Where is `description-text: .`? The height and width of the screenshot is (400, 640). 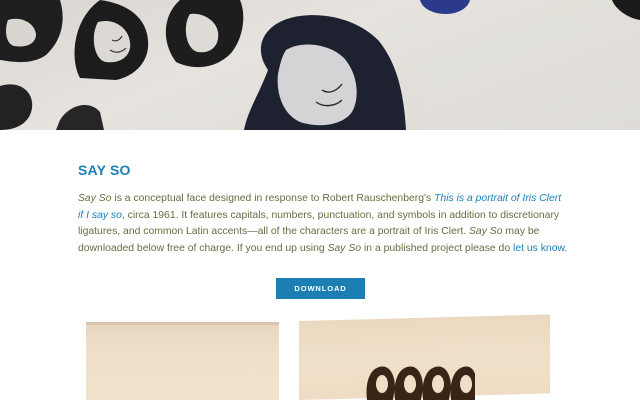
description-text: . is located at coordinates (566, 248).